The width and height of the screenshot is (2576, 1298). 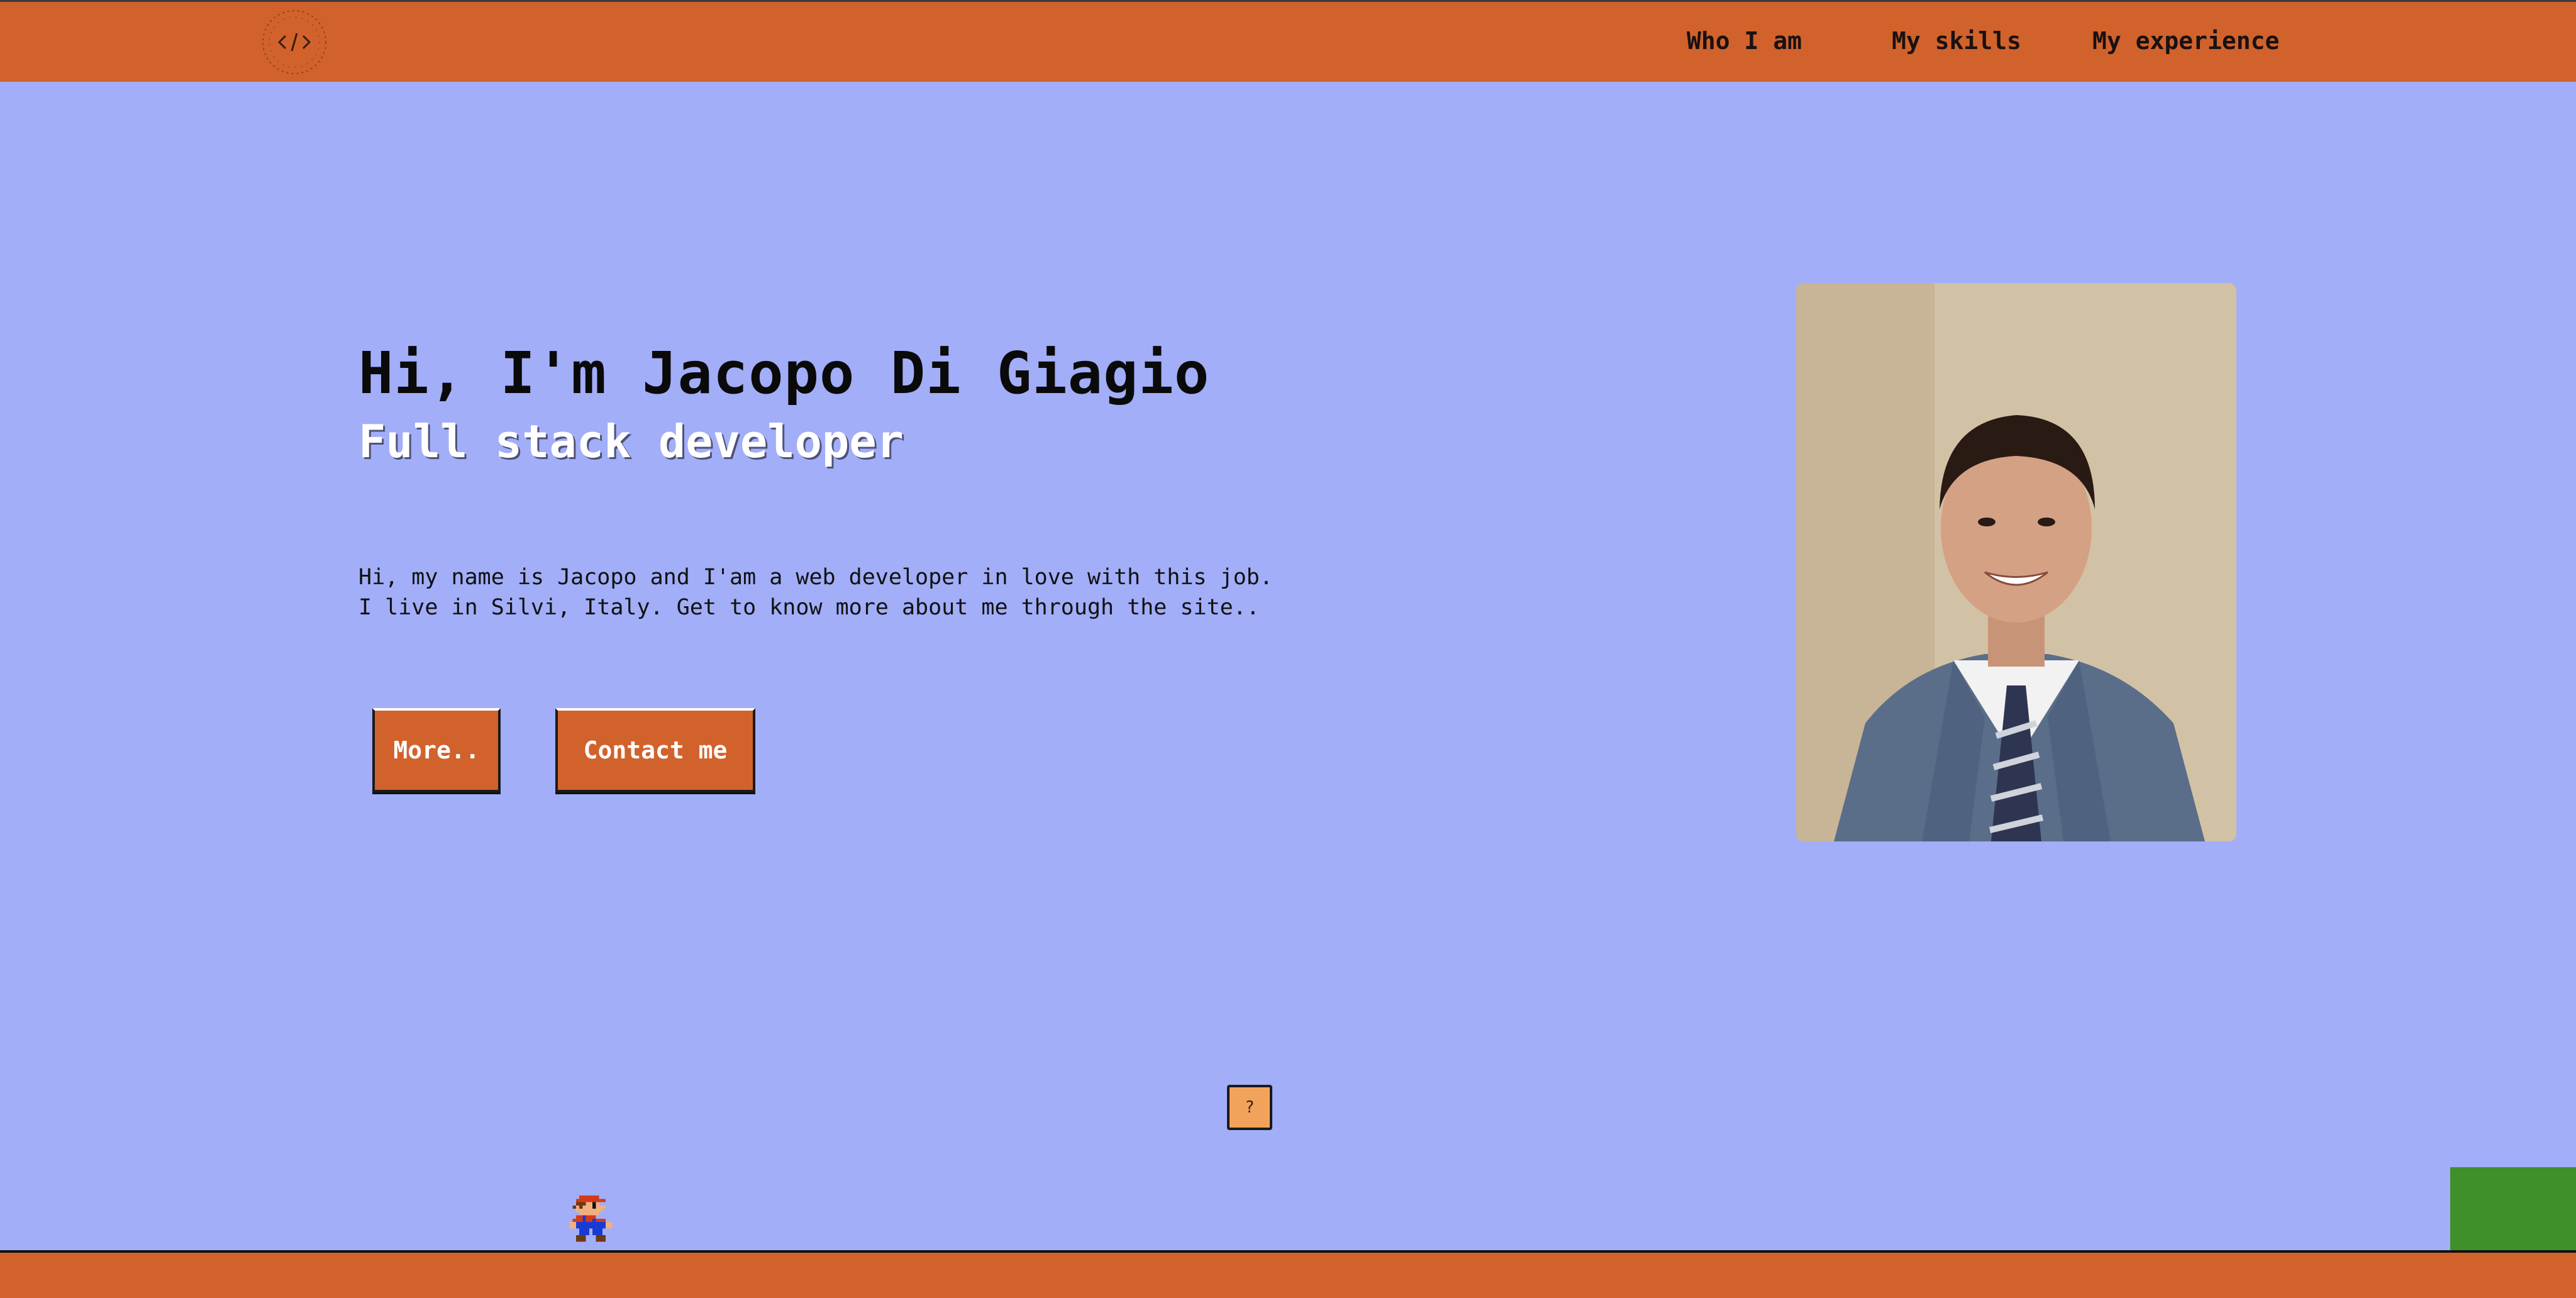 What do you see at coordinates (2513, 1209) in the screenshot?
I see `green-pipe` at bounding box center [2513, 1209].